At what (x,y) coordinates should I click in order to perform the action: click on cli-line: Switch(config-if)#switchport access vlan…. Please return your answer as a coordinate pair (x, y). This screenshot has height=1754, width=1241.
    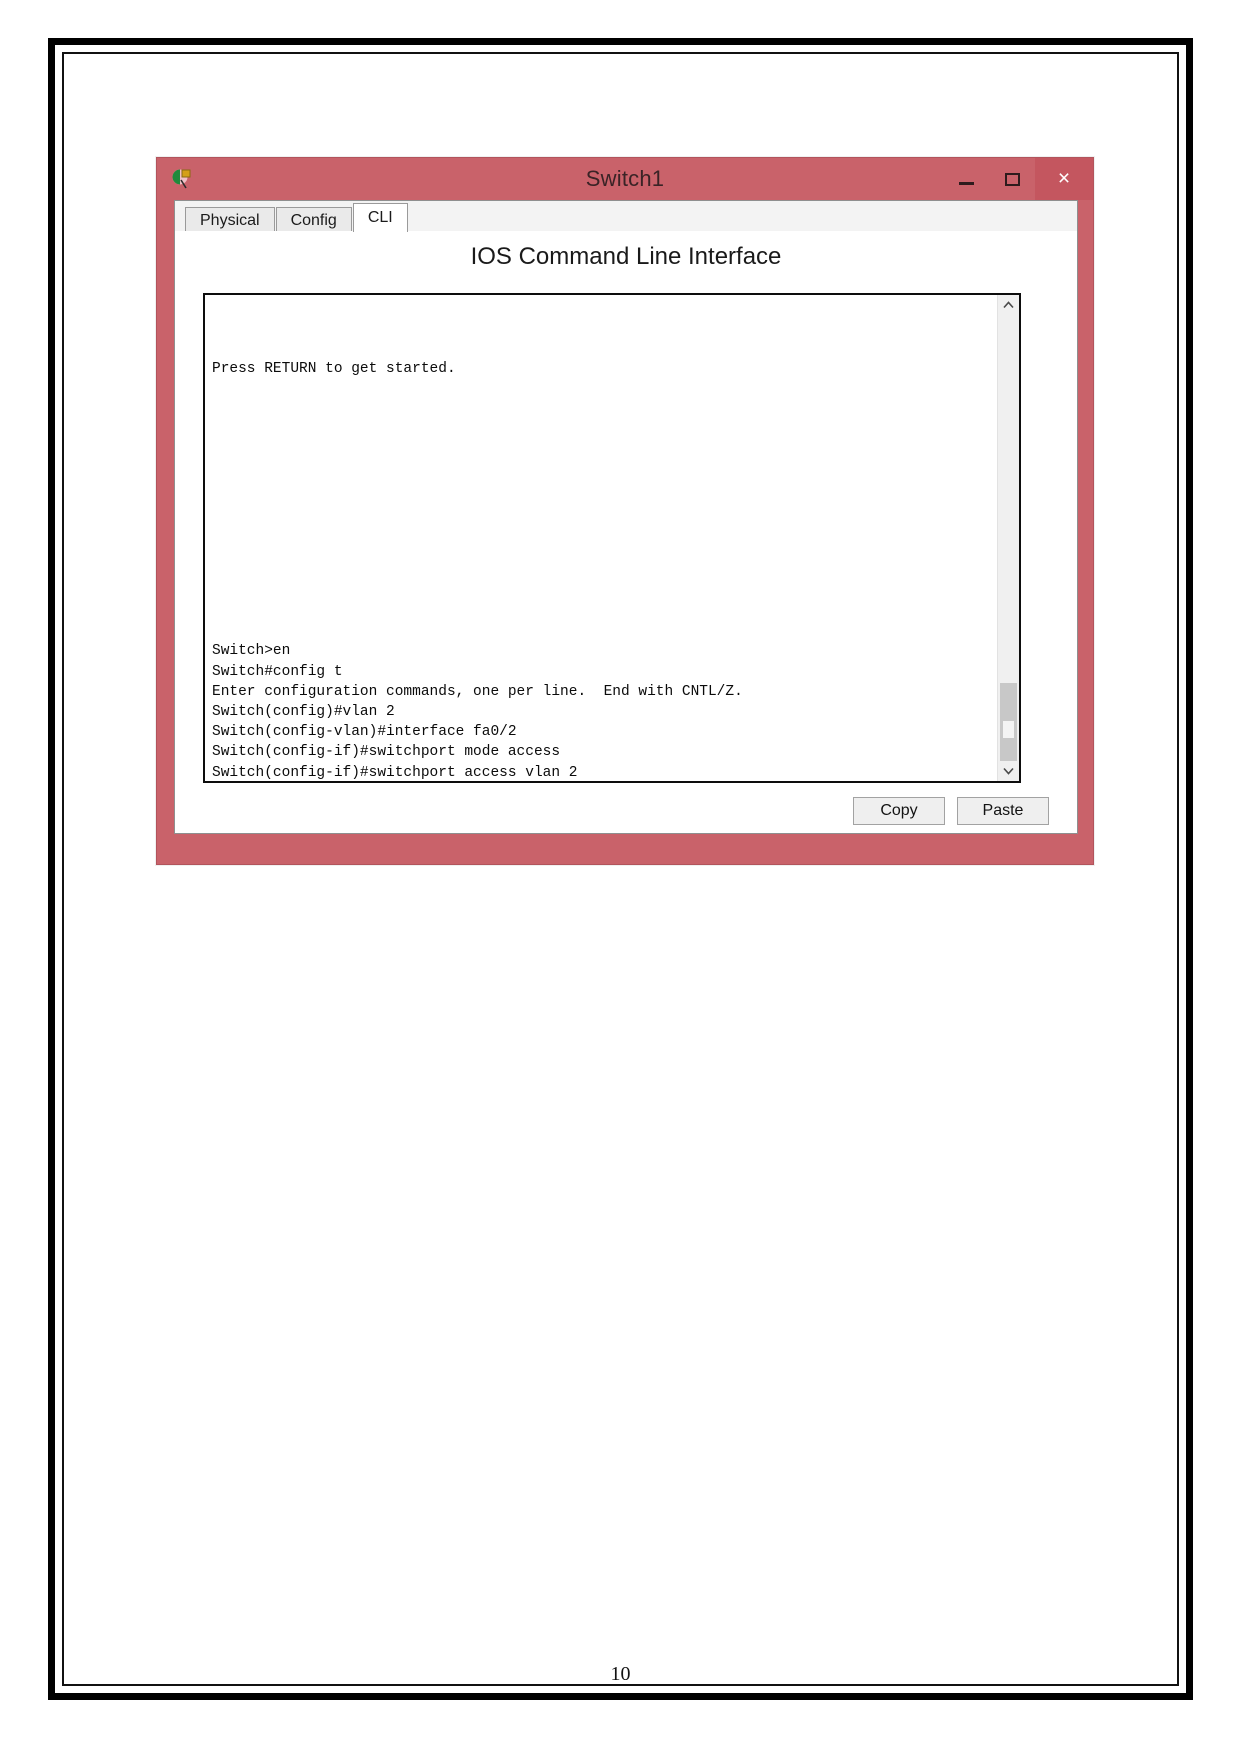
    Looking at the image, I should click on (395, 772).